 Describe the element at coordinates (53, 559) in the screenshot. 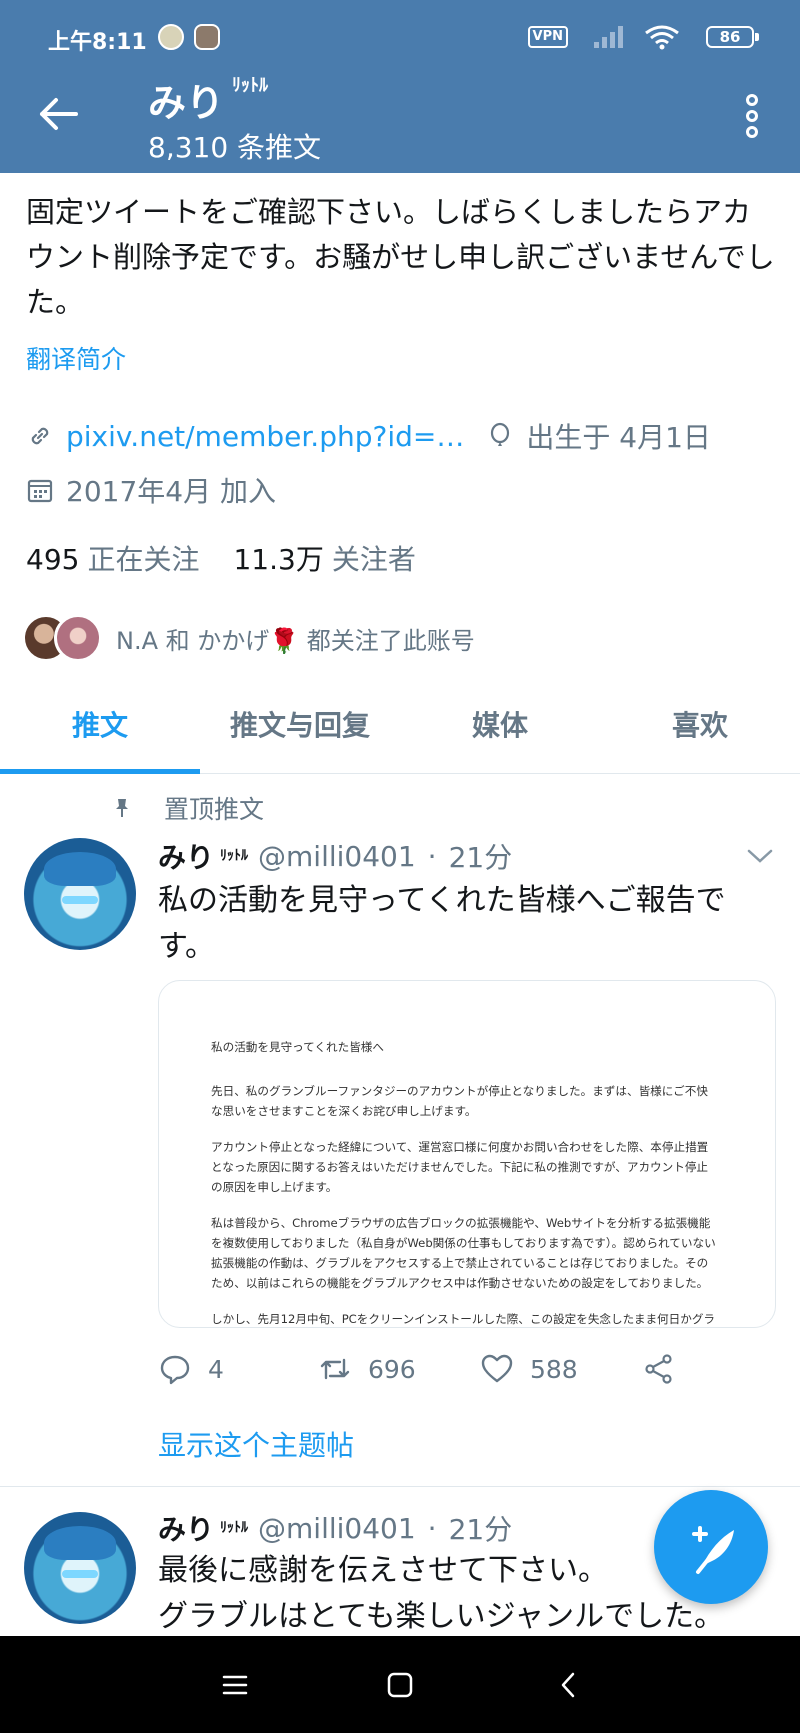

I see `following-count: 495` at that location.